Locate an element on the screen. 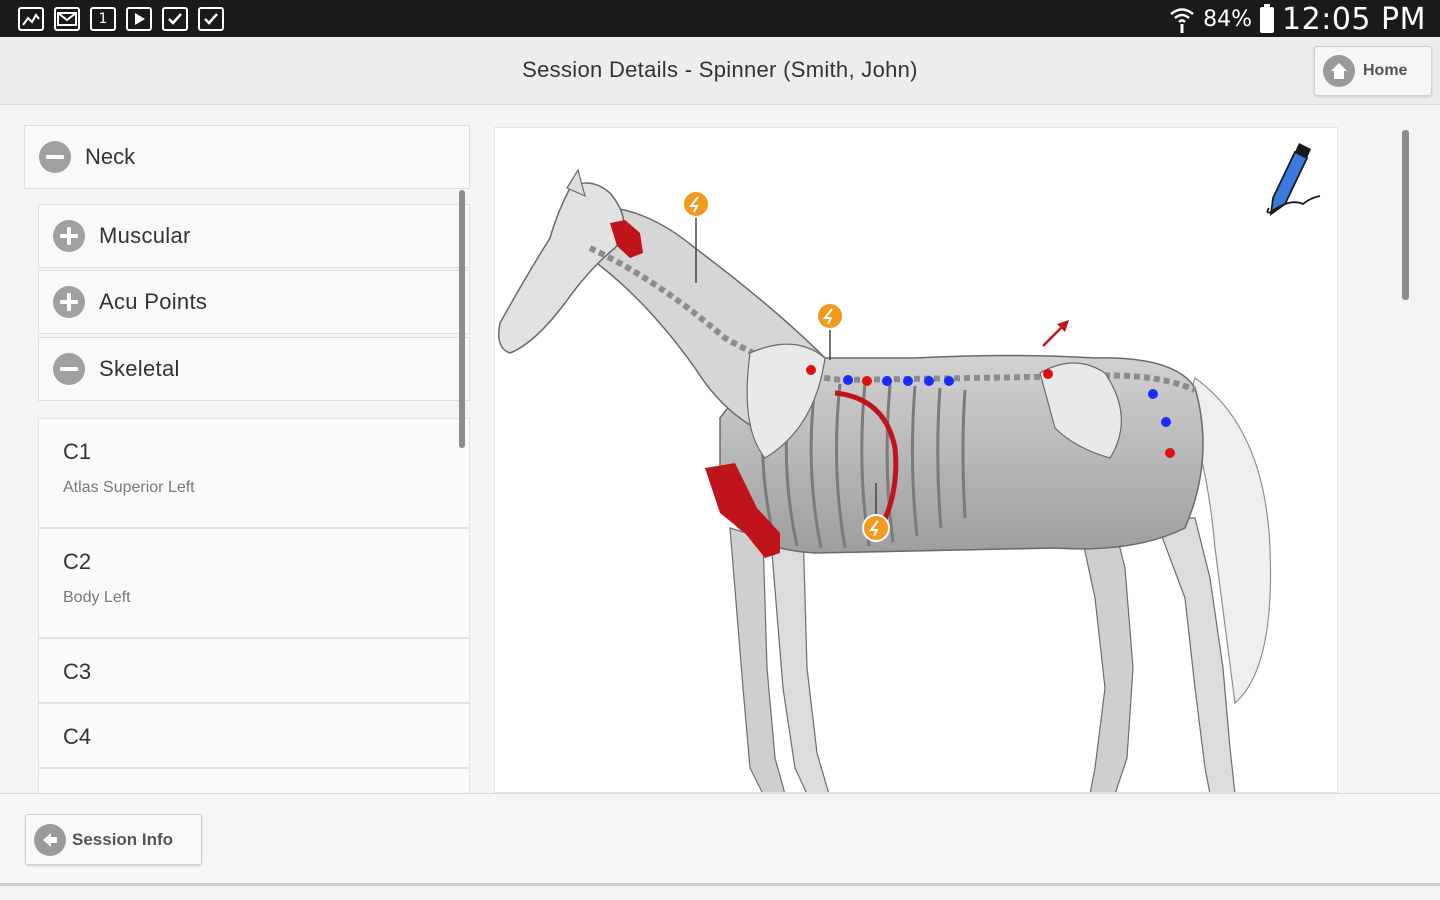 The height and width of the screenshot is (900, 1440). vertebra-c3: C3 is located at coordinates (254, 670).